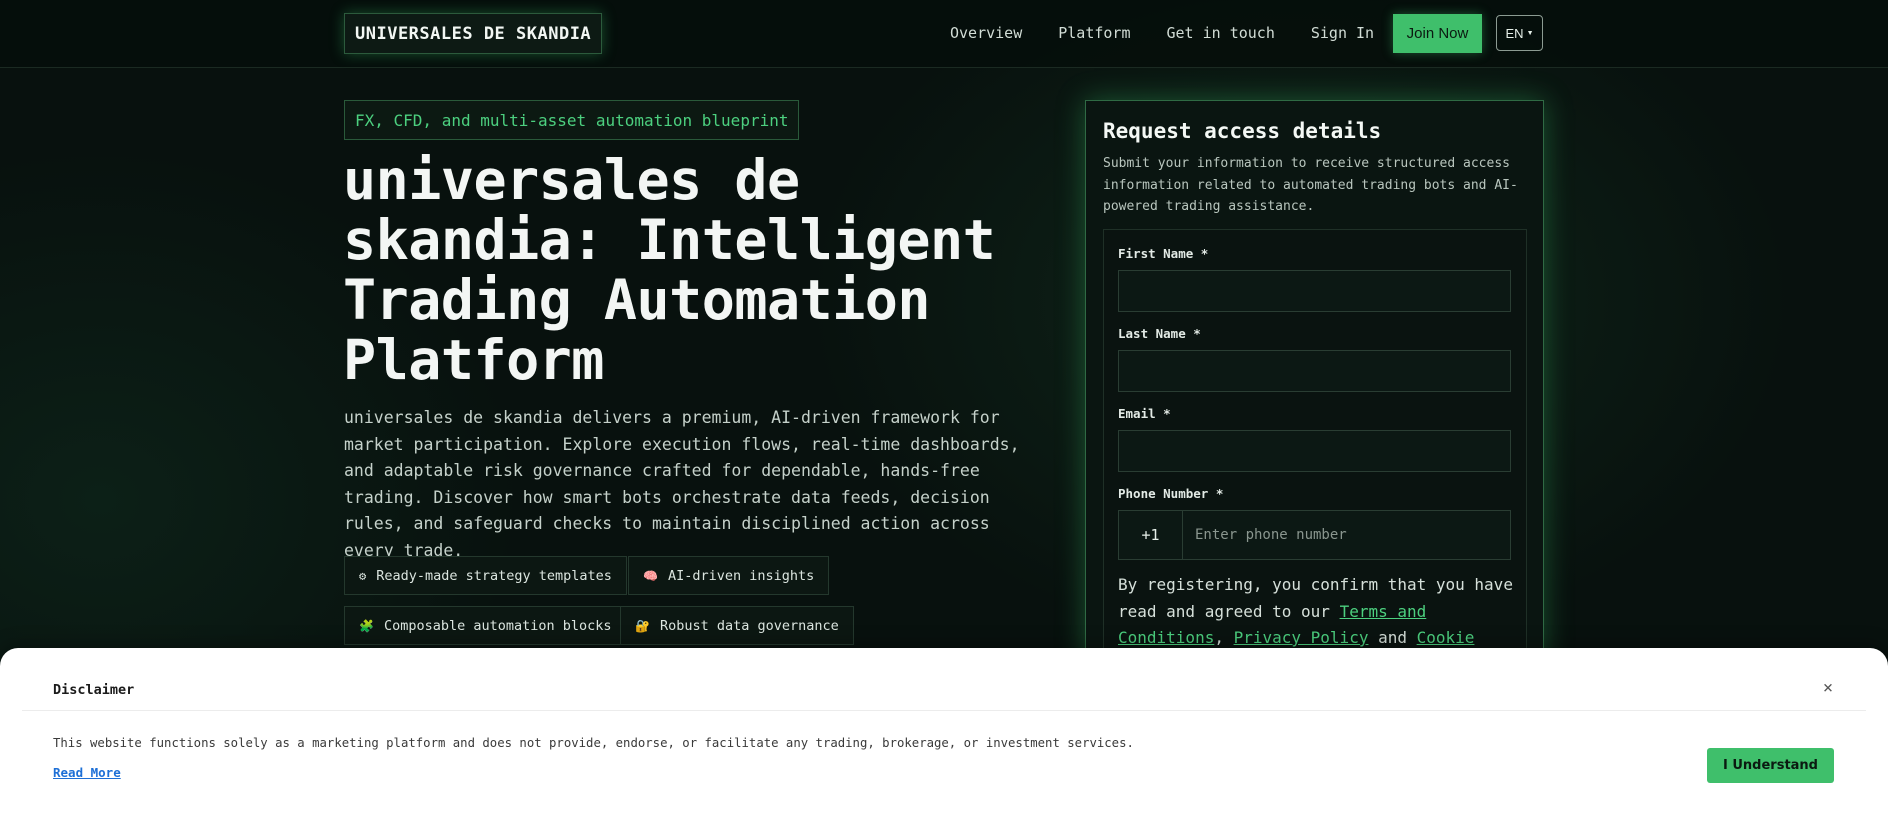 The height and width of the screenshot is (818, 1888). Describe the element at coordinates (1346, 535) in the screenshot. I see `phone-field` at that location.